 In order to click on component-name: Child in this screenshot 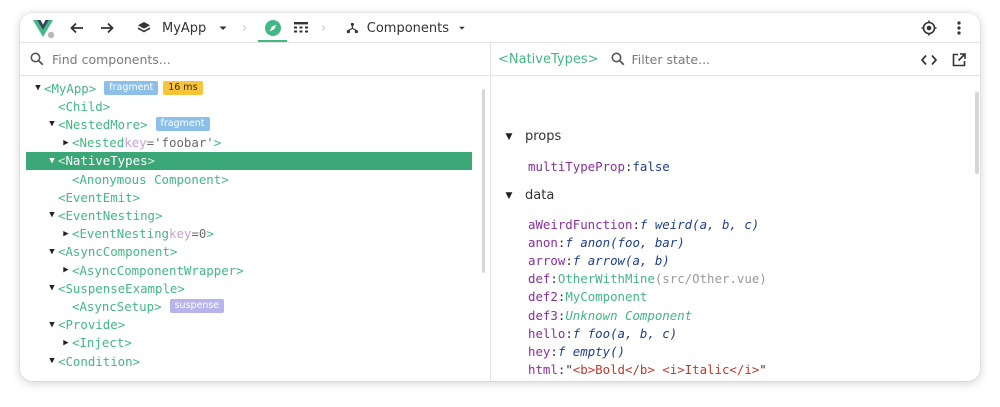, I will do `click(84, 106)`.